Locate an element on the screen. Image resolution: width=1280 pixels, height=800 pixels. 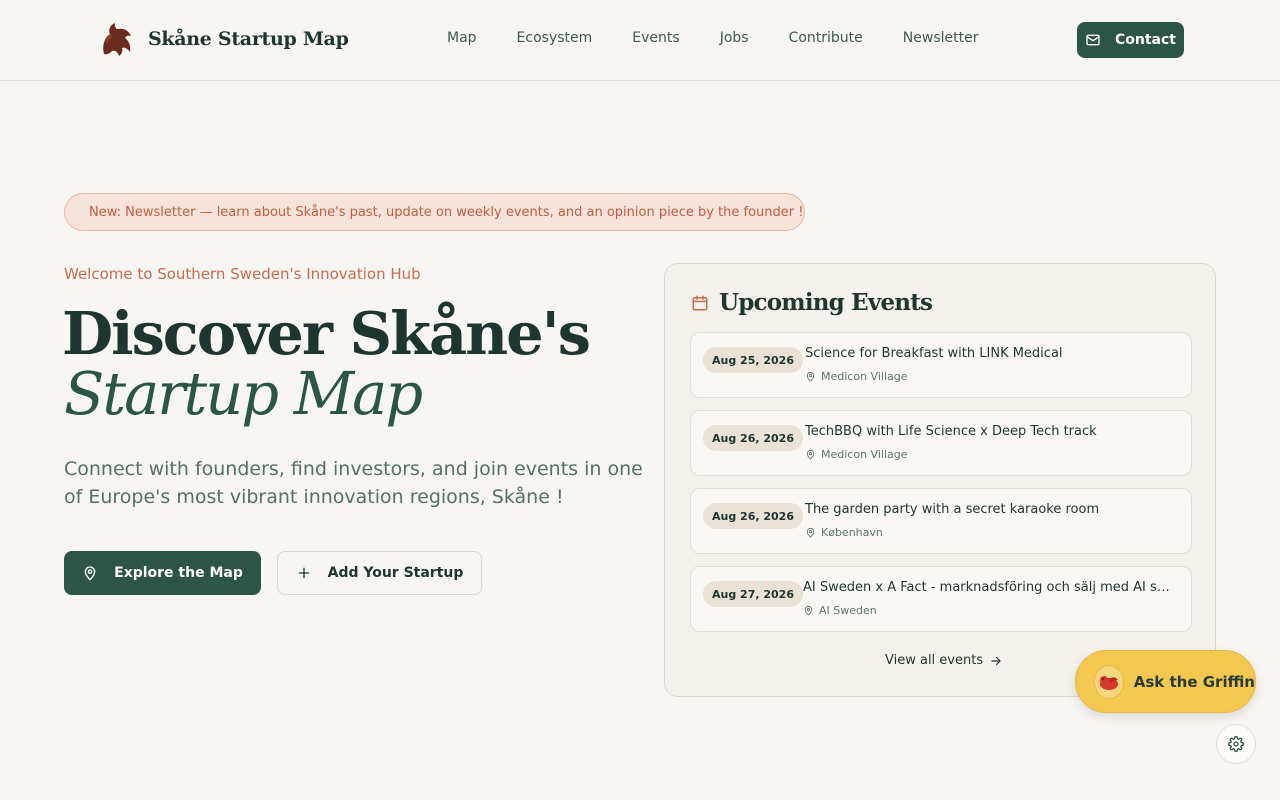
contact-button: Contact is located at coordinates (1130, 40).